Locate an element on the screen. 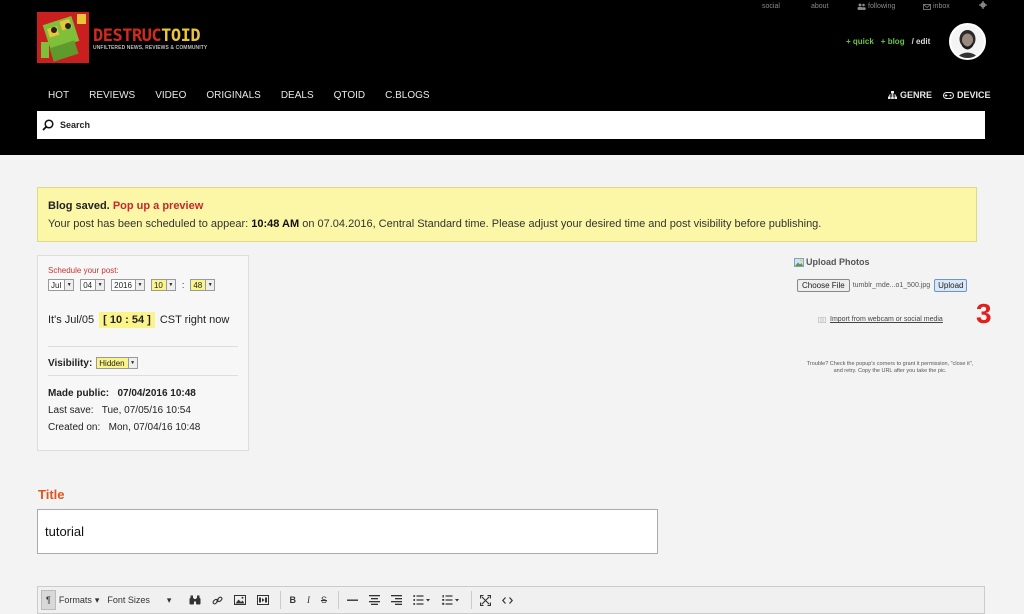  formats-dropdown: Formats ▾ is located at coordinates (79, 600).